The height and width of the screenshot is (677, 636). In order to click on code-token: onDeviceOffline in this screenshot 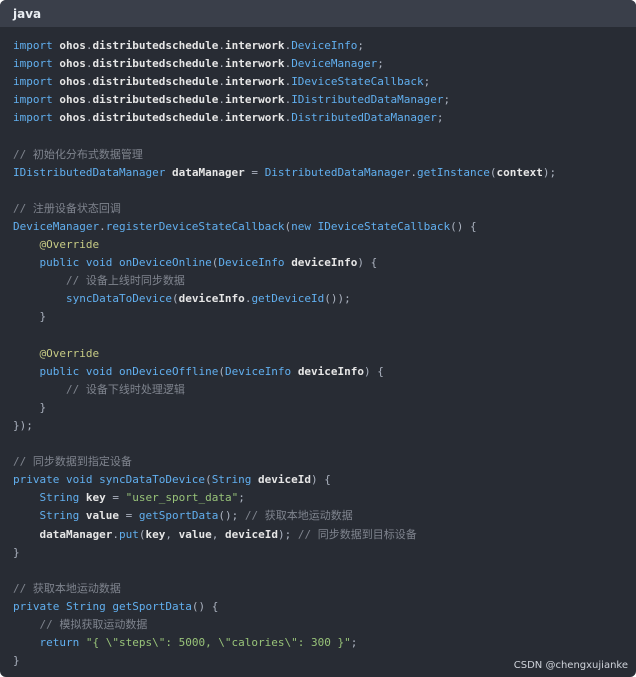, I will do `click(168, 371)`.